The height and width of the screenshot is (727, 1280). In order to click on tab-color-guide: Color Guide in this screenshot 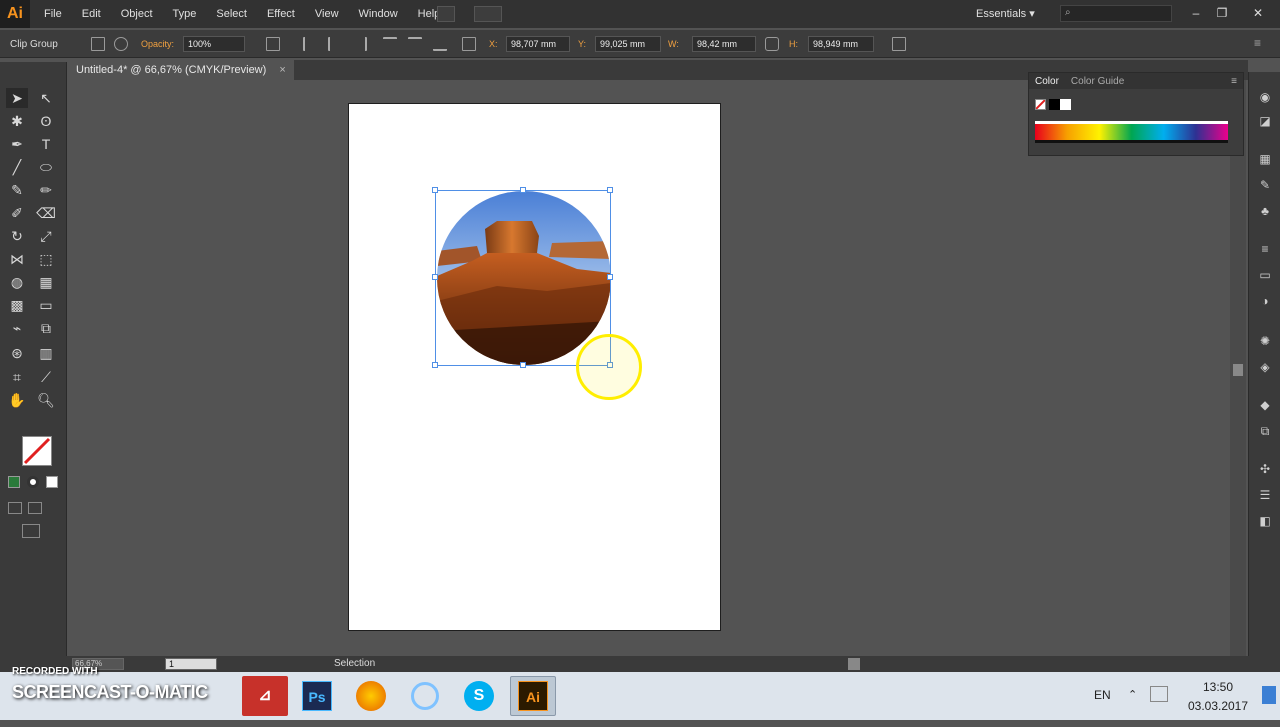, I will do `click(1097, 81)`.